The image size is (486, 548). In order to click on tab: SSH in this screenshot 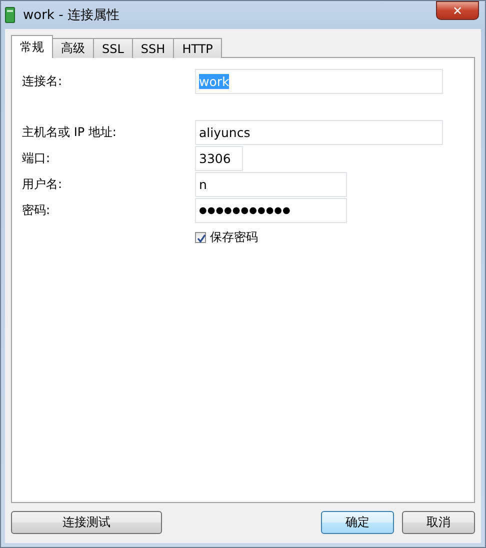, I will do `click(153, 48)`.